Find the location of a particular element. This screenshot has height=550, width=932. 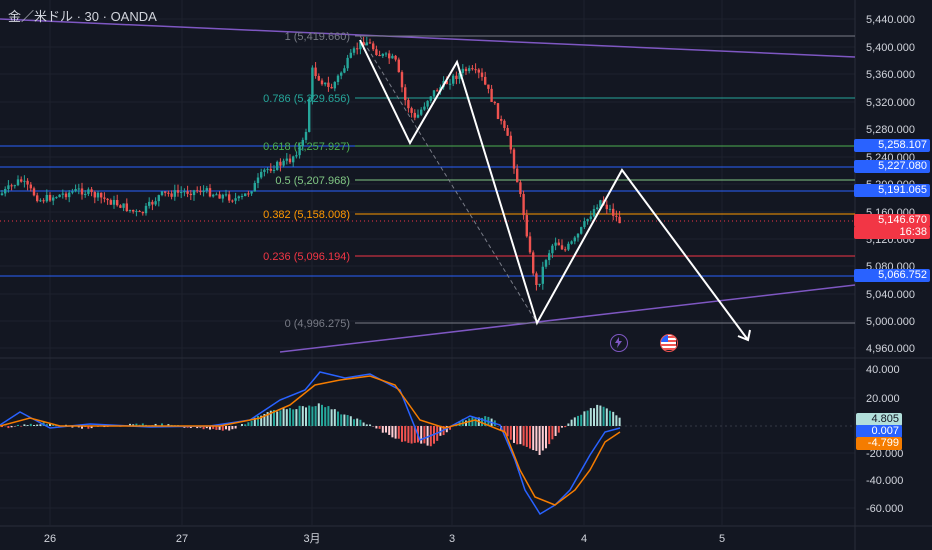

osc-tick-label: -60.000 is located at coordinates (884, 509).